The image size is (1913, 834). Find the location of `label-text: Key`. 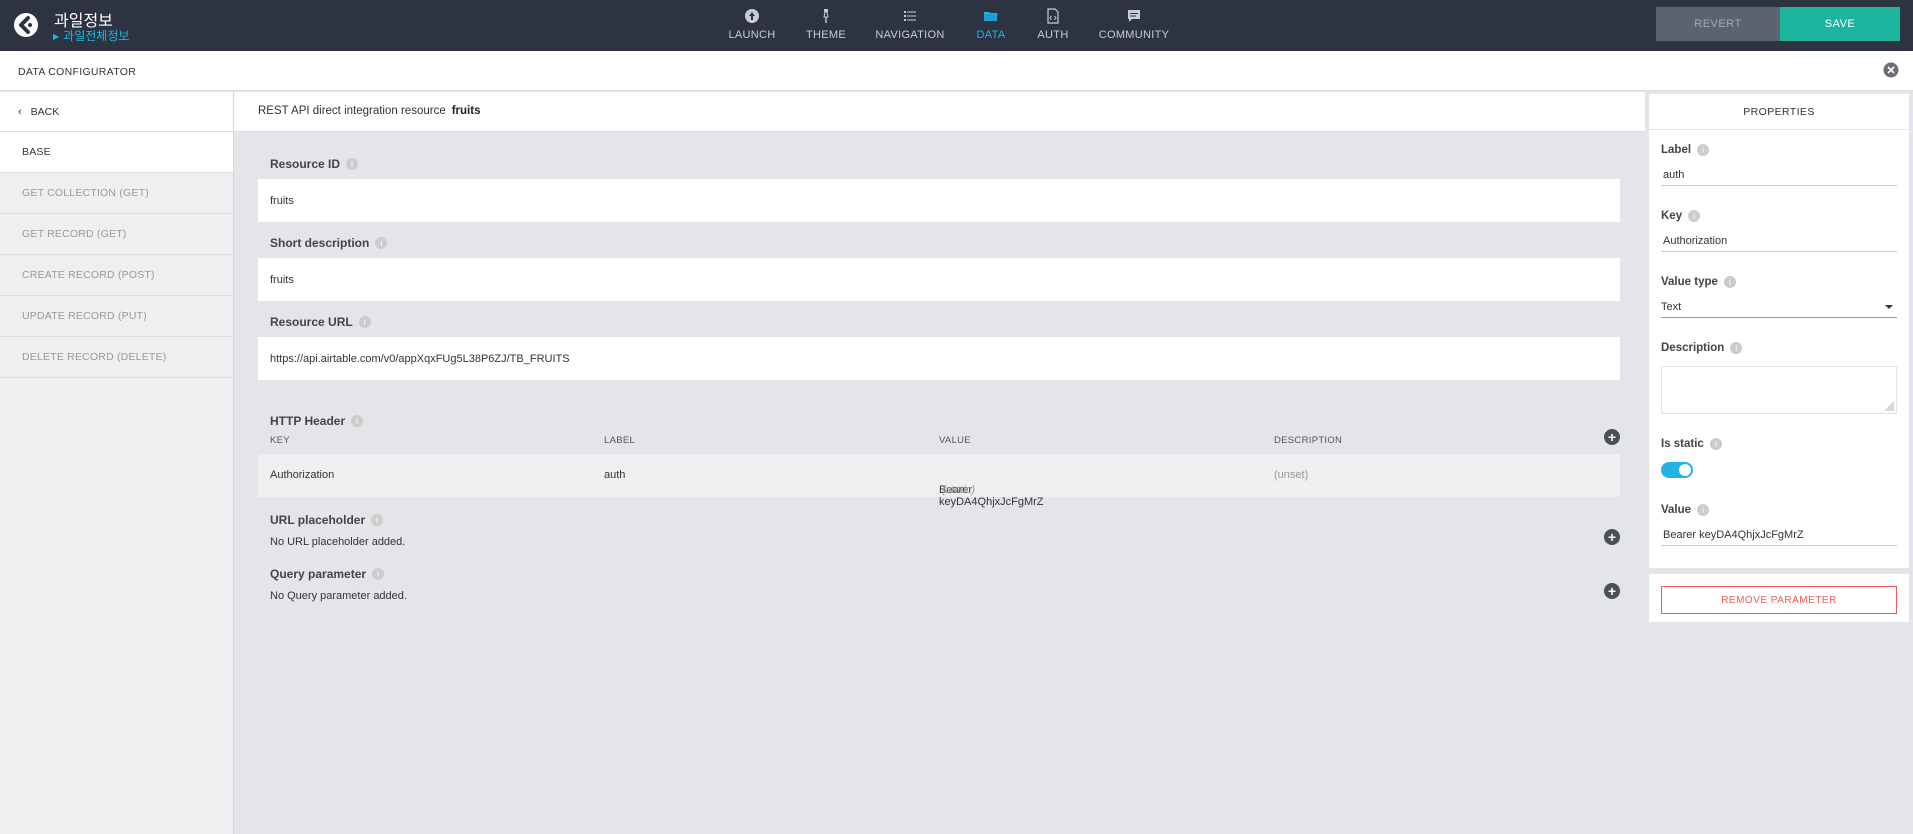

label-text: Key is located at coordinates (1672, 216).